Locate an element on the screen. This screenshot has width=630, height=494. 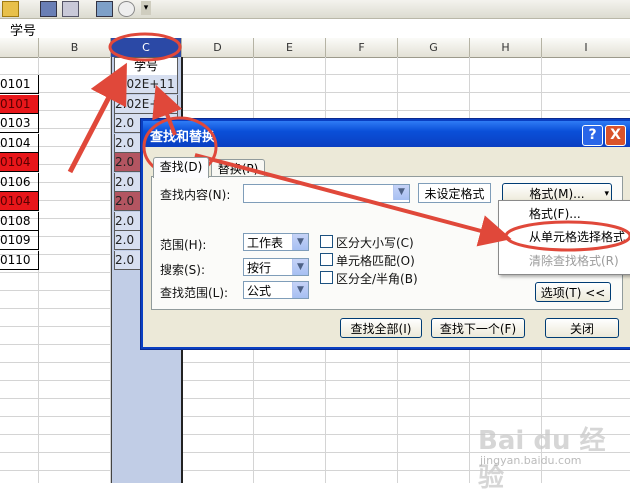
format-dropdown-menu: 格式(F)... 从单元格选择格式 清除查找格式(R) is located at coordinates (564, 237).